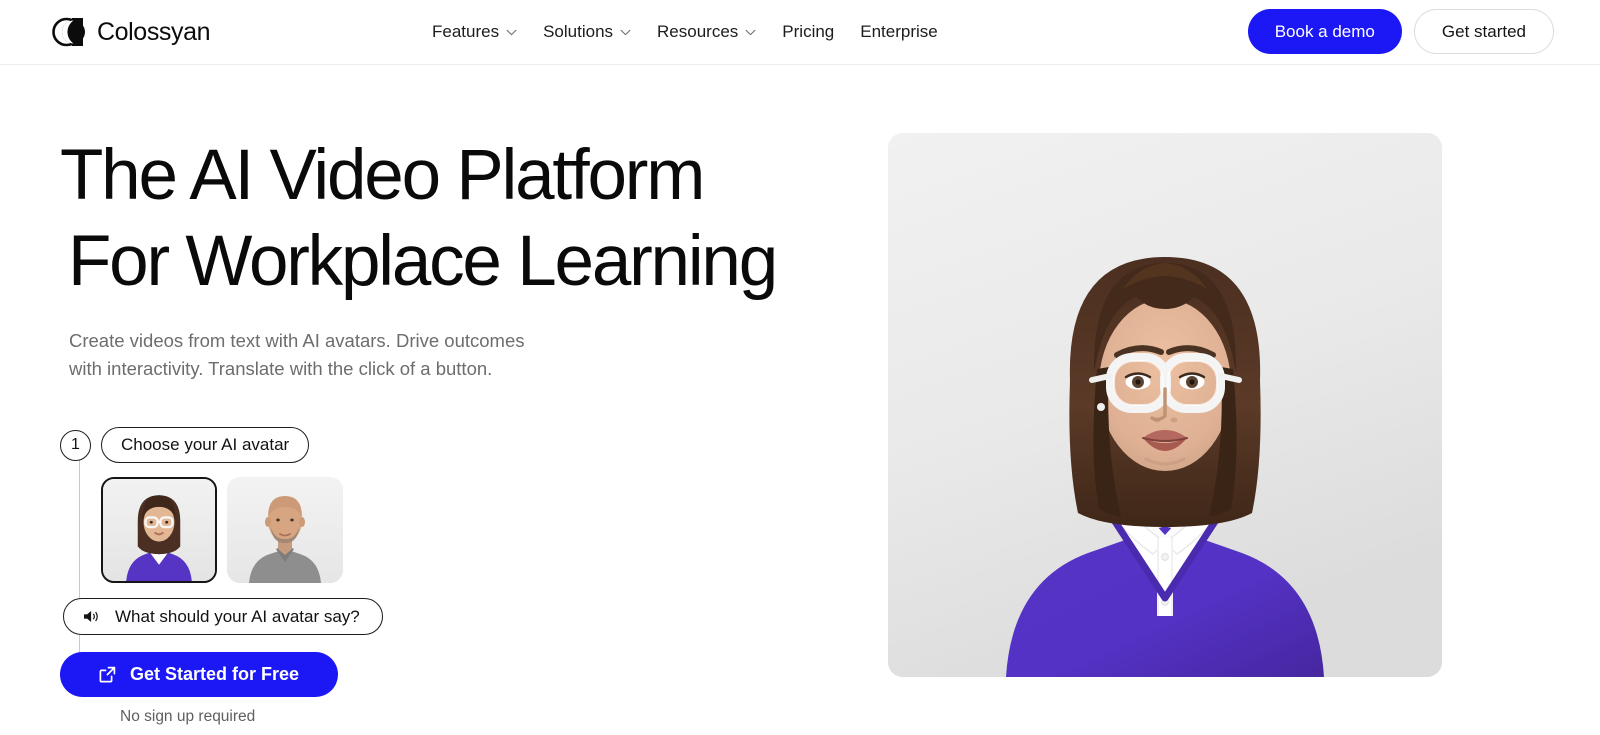 The image size is (1600, 735). Describe the element at coordinates (154, 31) in the screenshot. I see `brand-name: Colossyan` at that location.